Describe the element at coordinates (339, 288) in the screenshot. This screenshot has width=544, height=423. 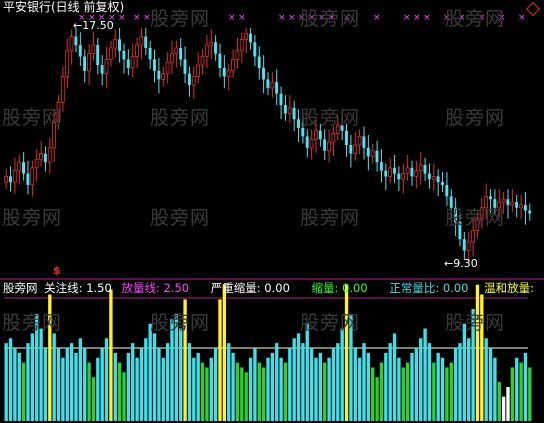
I see `legend-shrink: 缩量: 0.00` at that location.